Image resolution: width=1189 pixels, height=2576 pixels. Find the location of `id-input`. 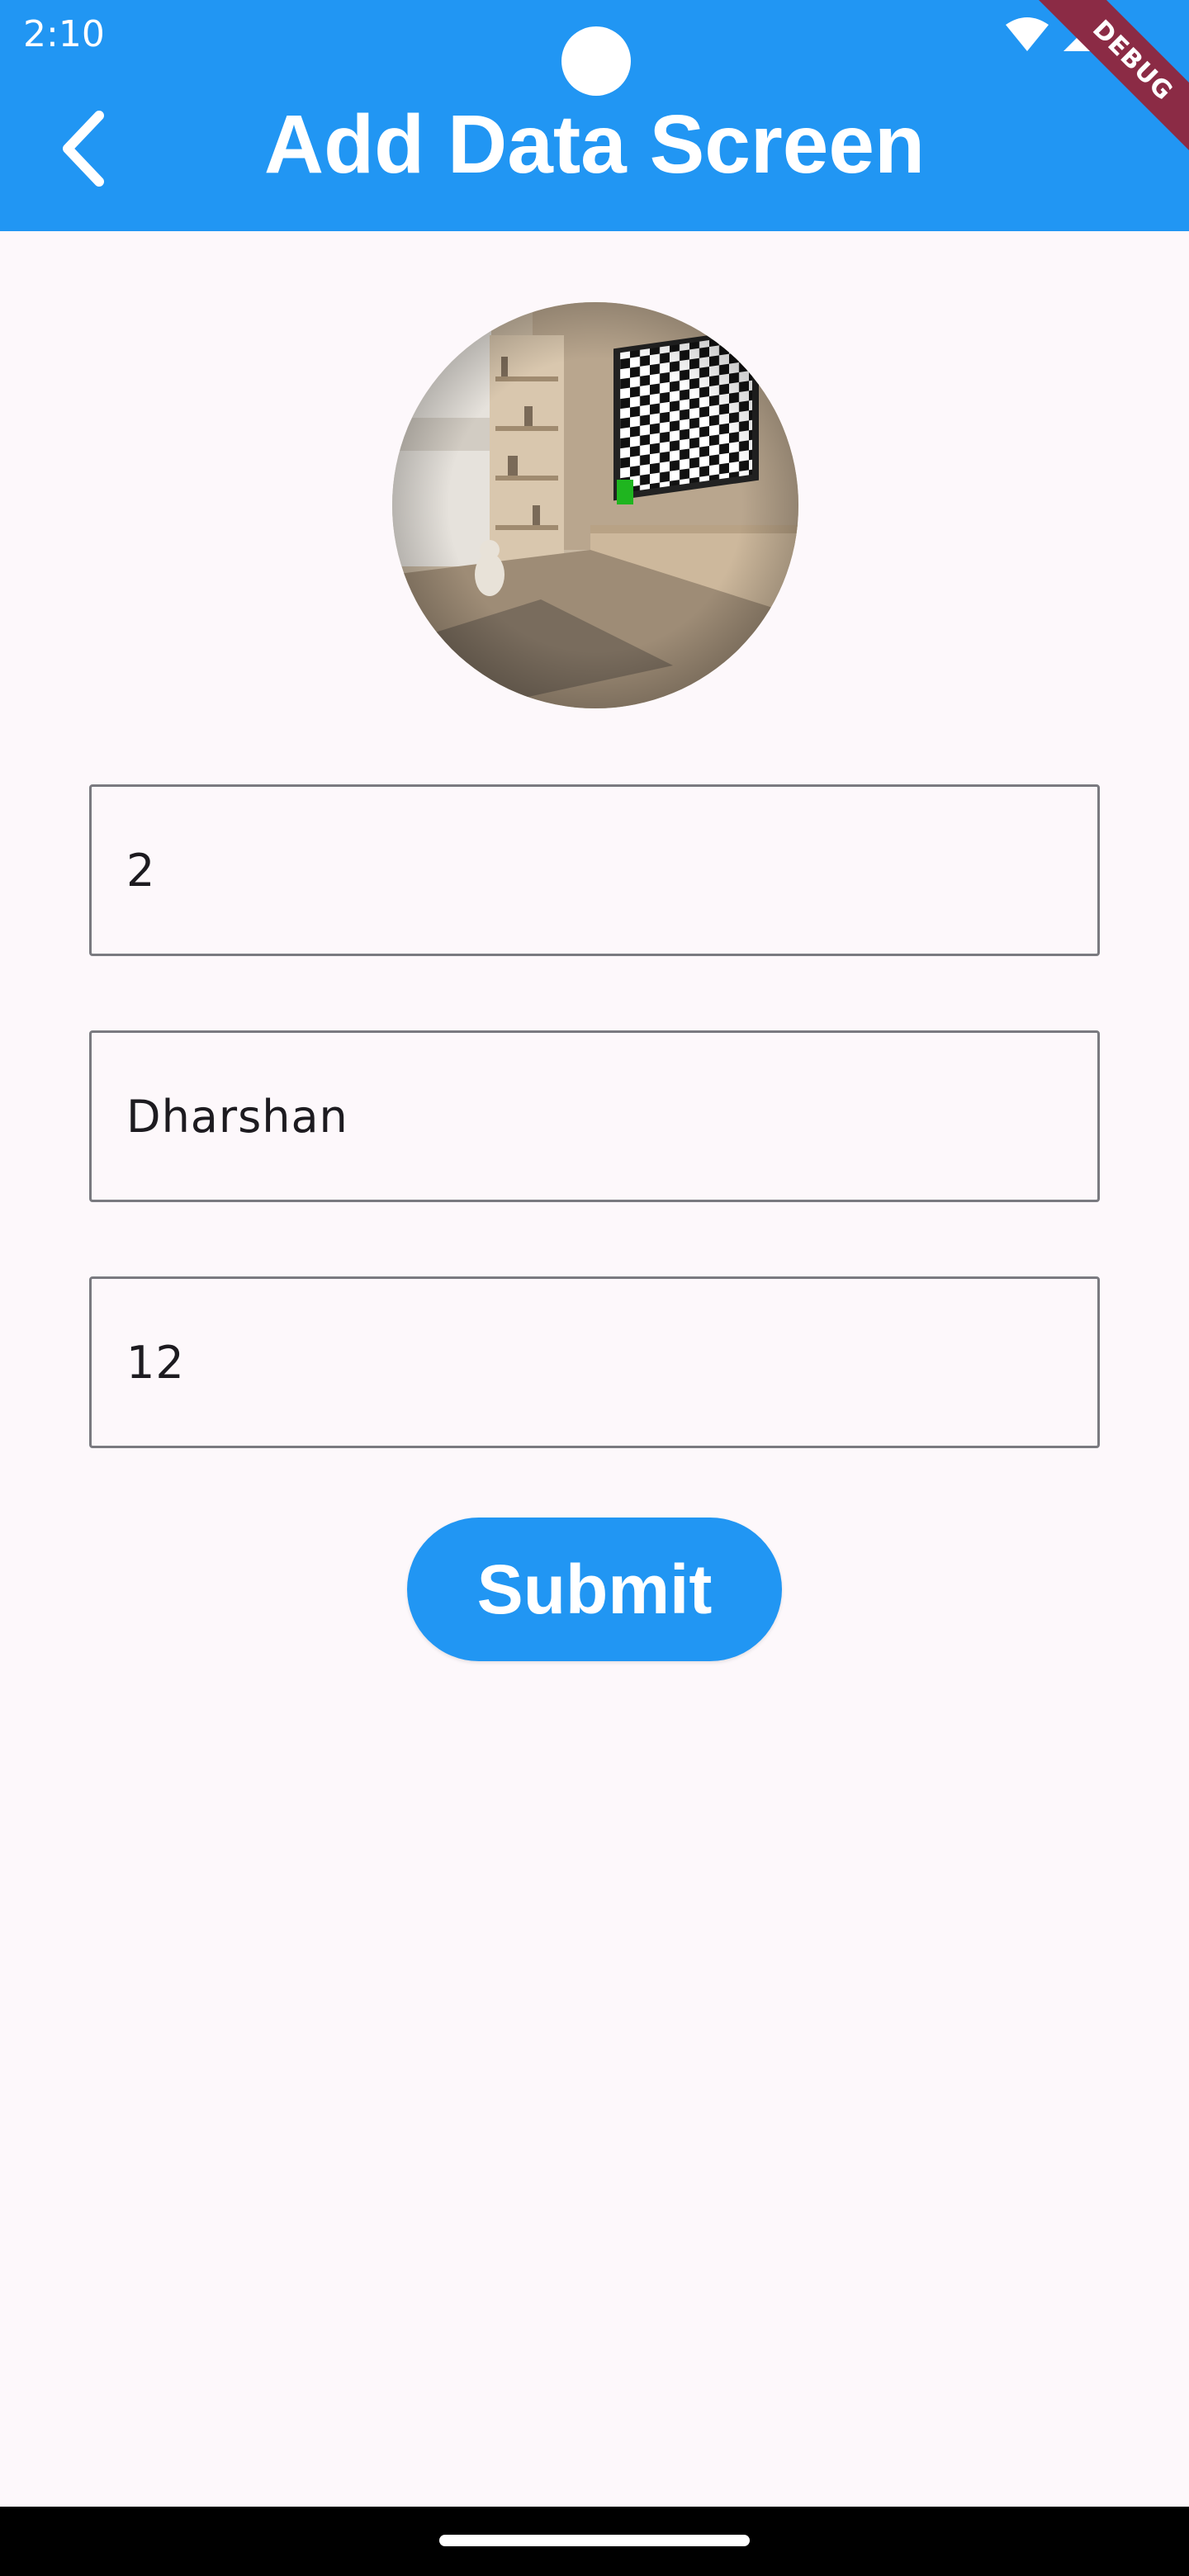

id-input is located at coordinates (594, 870).